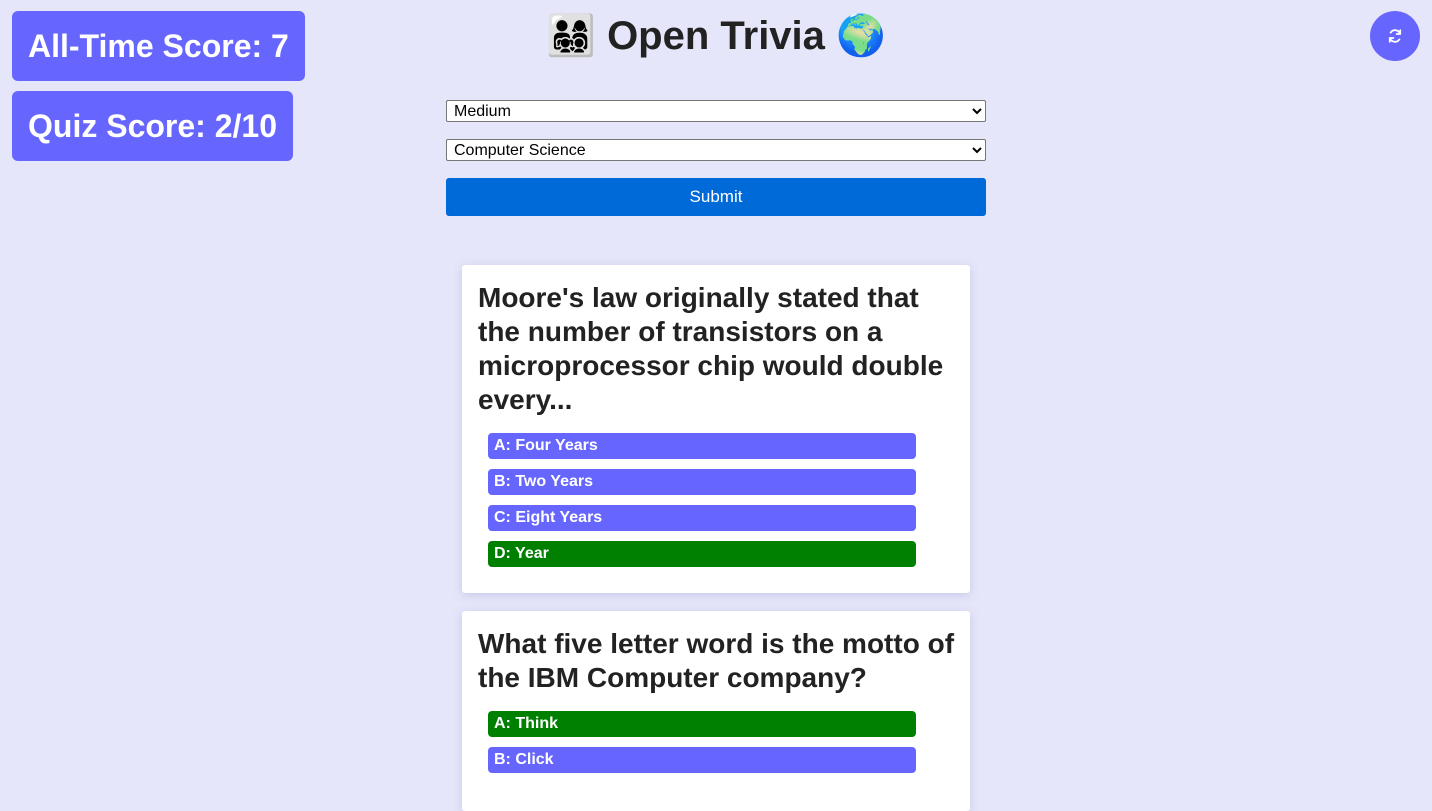 The width and height of the screenshot is (1432, 811). Describe the element at coordinates (152, 126) in the screenshot. I see `quiz-score-badge: Quiz Score: 2/10` at that location.